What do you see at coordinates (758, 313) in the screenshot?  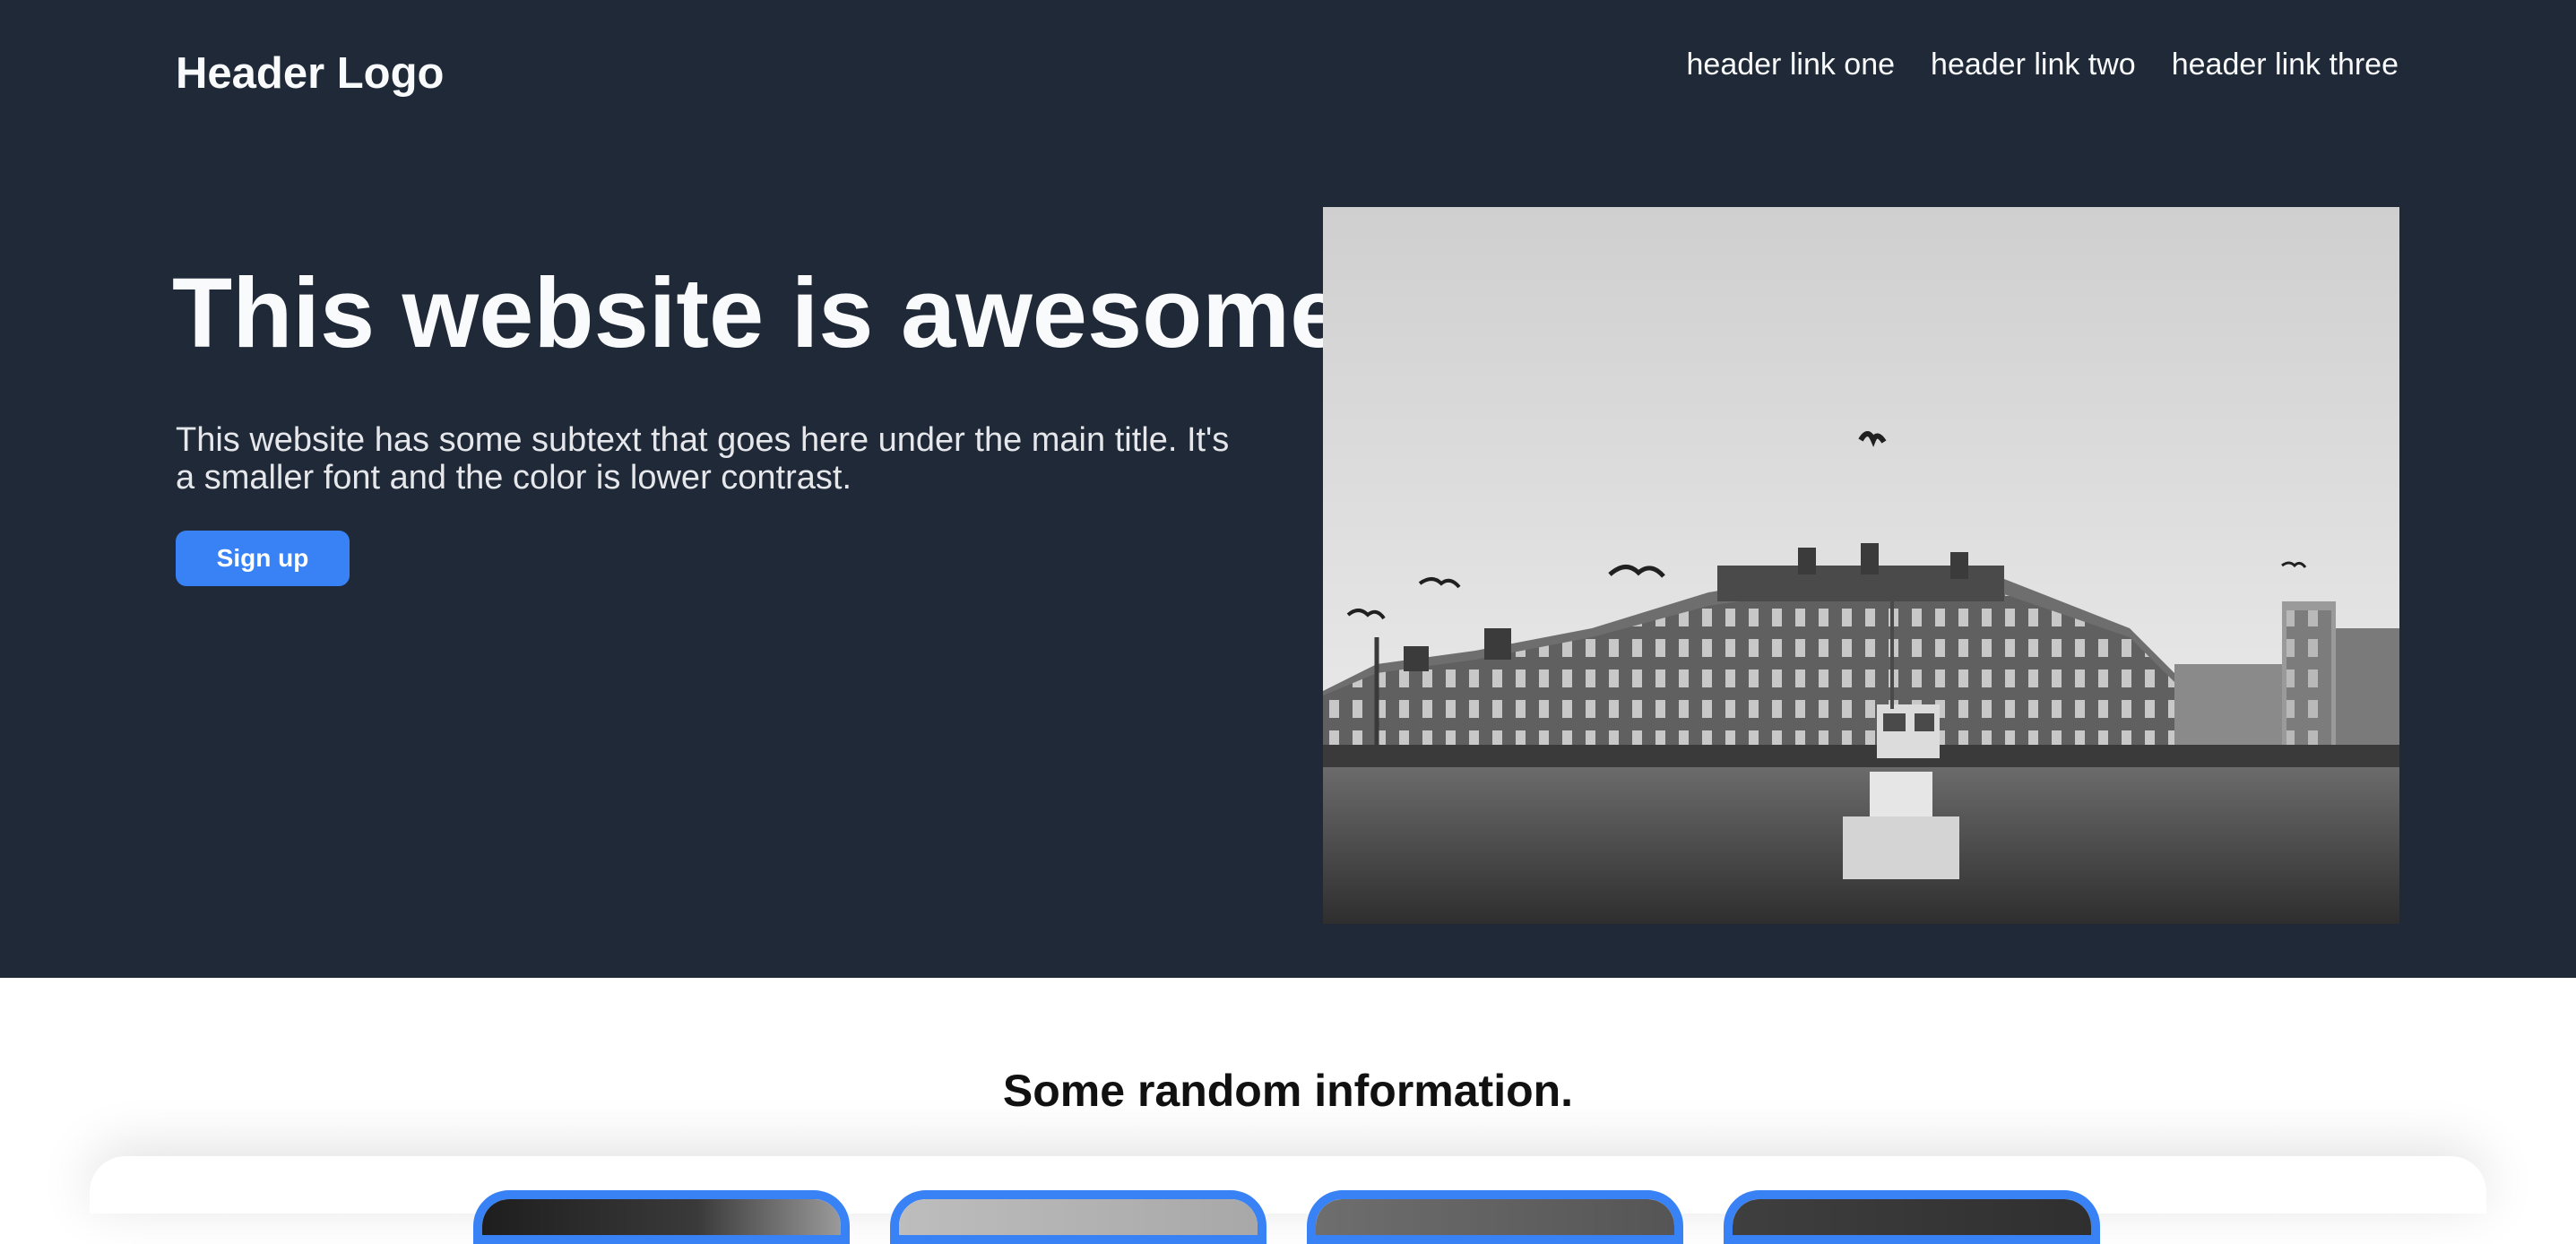 I see `hero-title: This website is awesome` at bounding box center [758, 313].